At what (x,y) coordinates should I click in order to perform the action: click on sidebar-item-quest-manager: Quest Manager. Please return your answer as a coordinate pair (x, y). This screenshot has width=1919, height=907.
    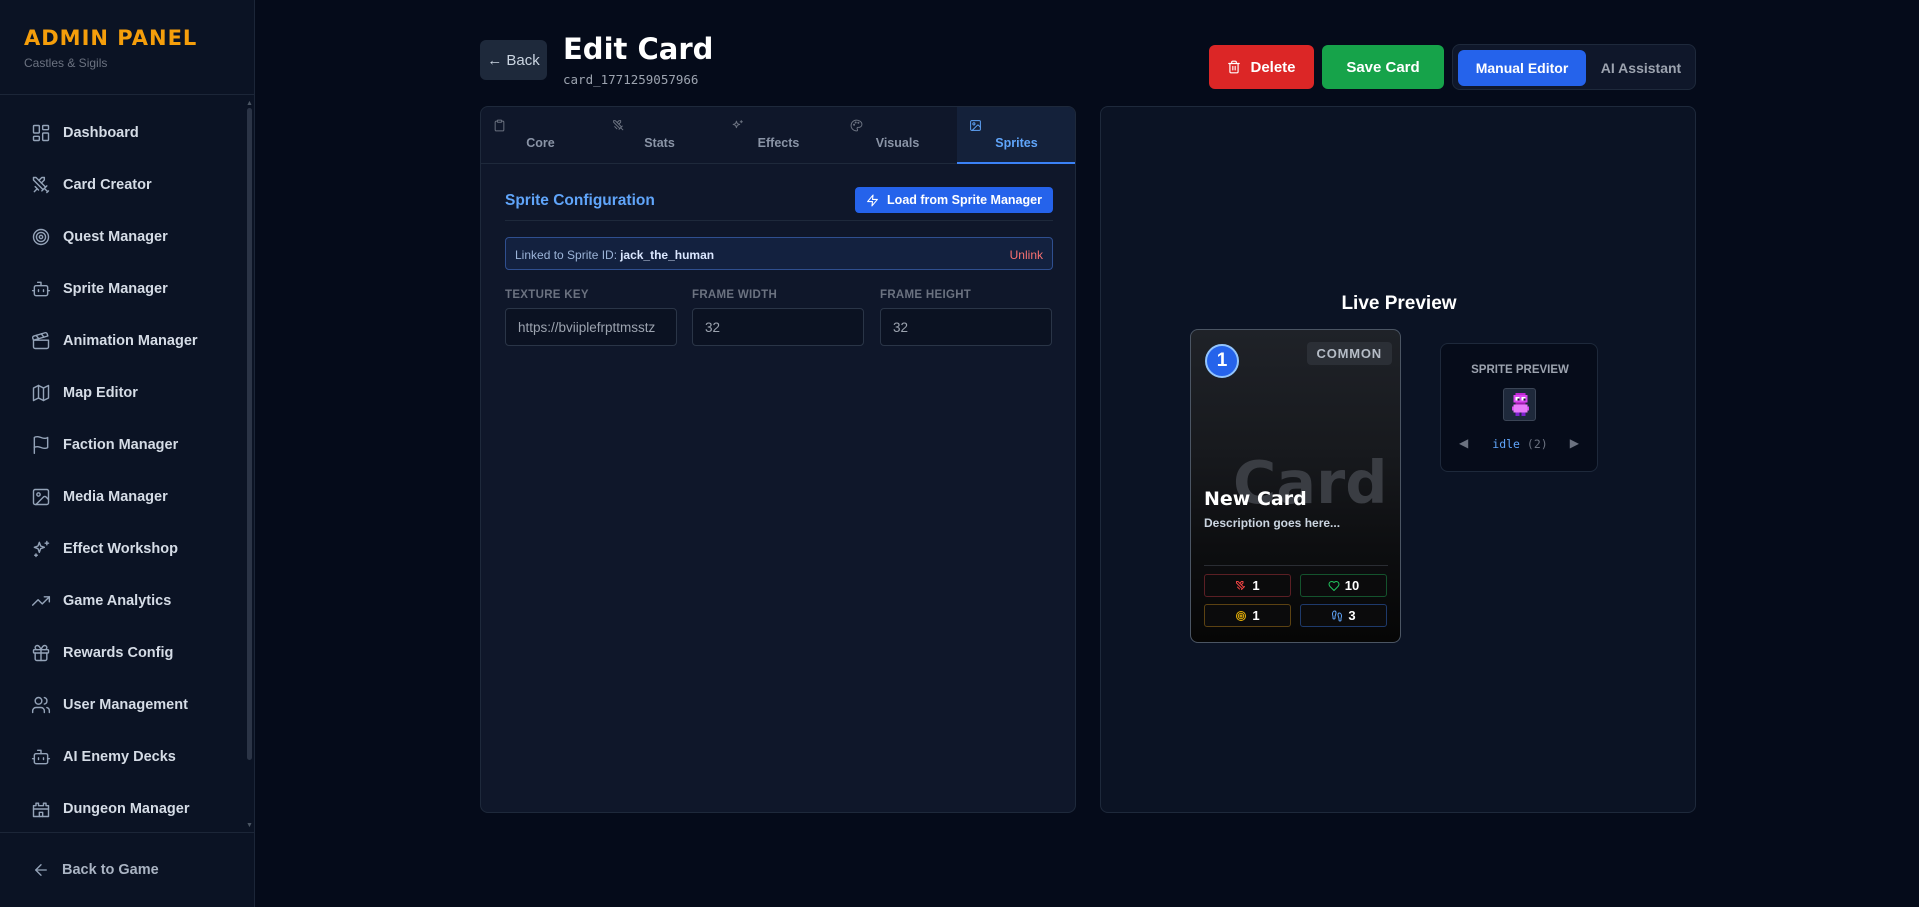
    Looking at the image, I should click on (124, 237).